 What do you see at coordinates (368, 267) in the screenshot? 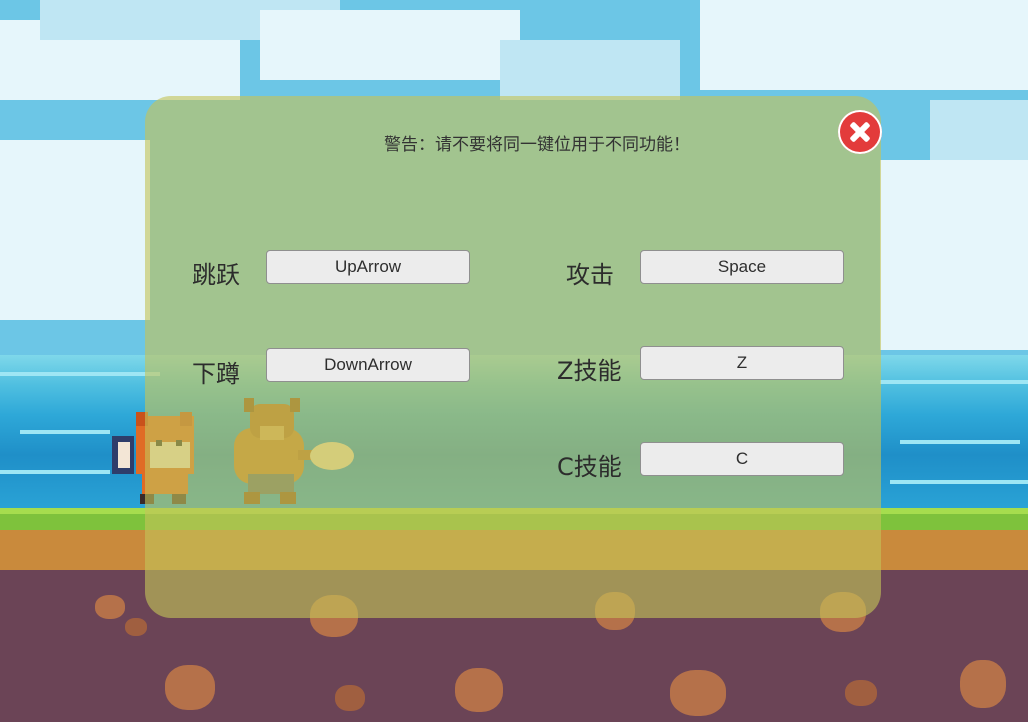
I see `jump-key-button: UpArrow` at bounding box center [368, 267].